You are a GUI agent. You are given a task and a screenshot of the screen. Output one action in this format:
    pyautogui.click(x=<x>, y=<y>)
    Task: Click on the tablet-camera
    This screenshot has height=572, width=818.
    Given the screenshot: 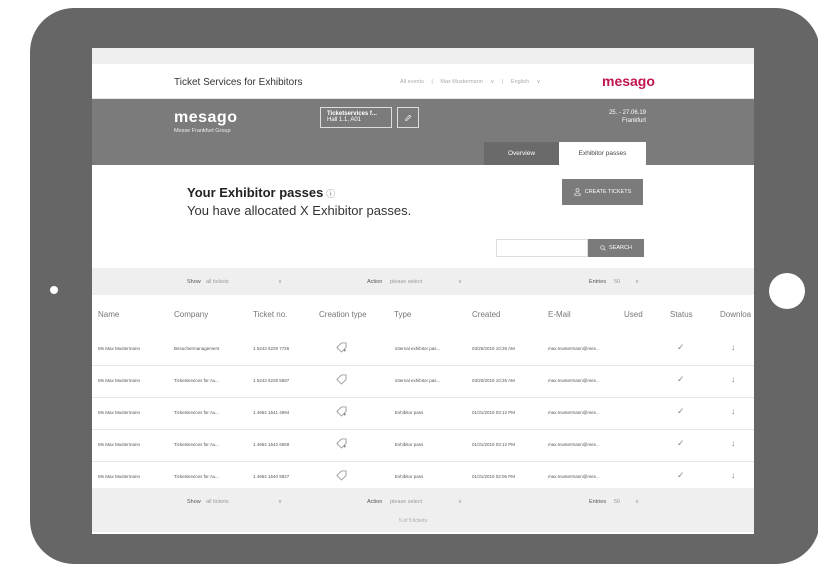 What is the action you would take?
    pyautogui.click(x=54, y=290)
    